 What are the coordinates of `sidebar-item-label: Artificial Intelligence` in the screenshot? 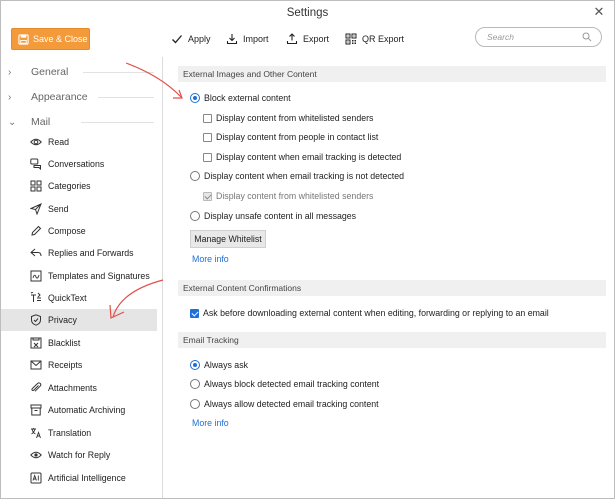 It's located at (87, 478).